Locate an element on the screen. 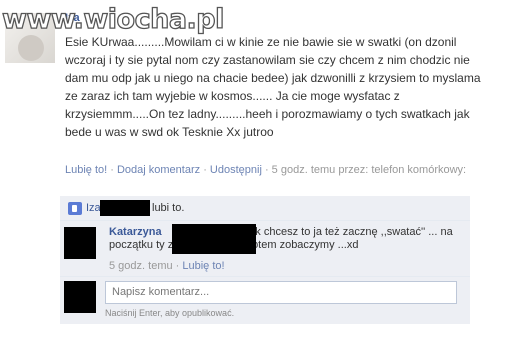 This screenshot has width=529, height=344. likes-text: lubi to. is located at coordinates (168, 208).